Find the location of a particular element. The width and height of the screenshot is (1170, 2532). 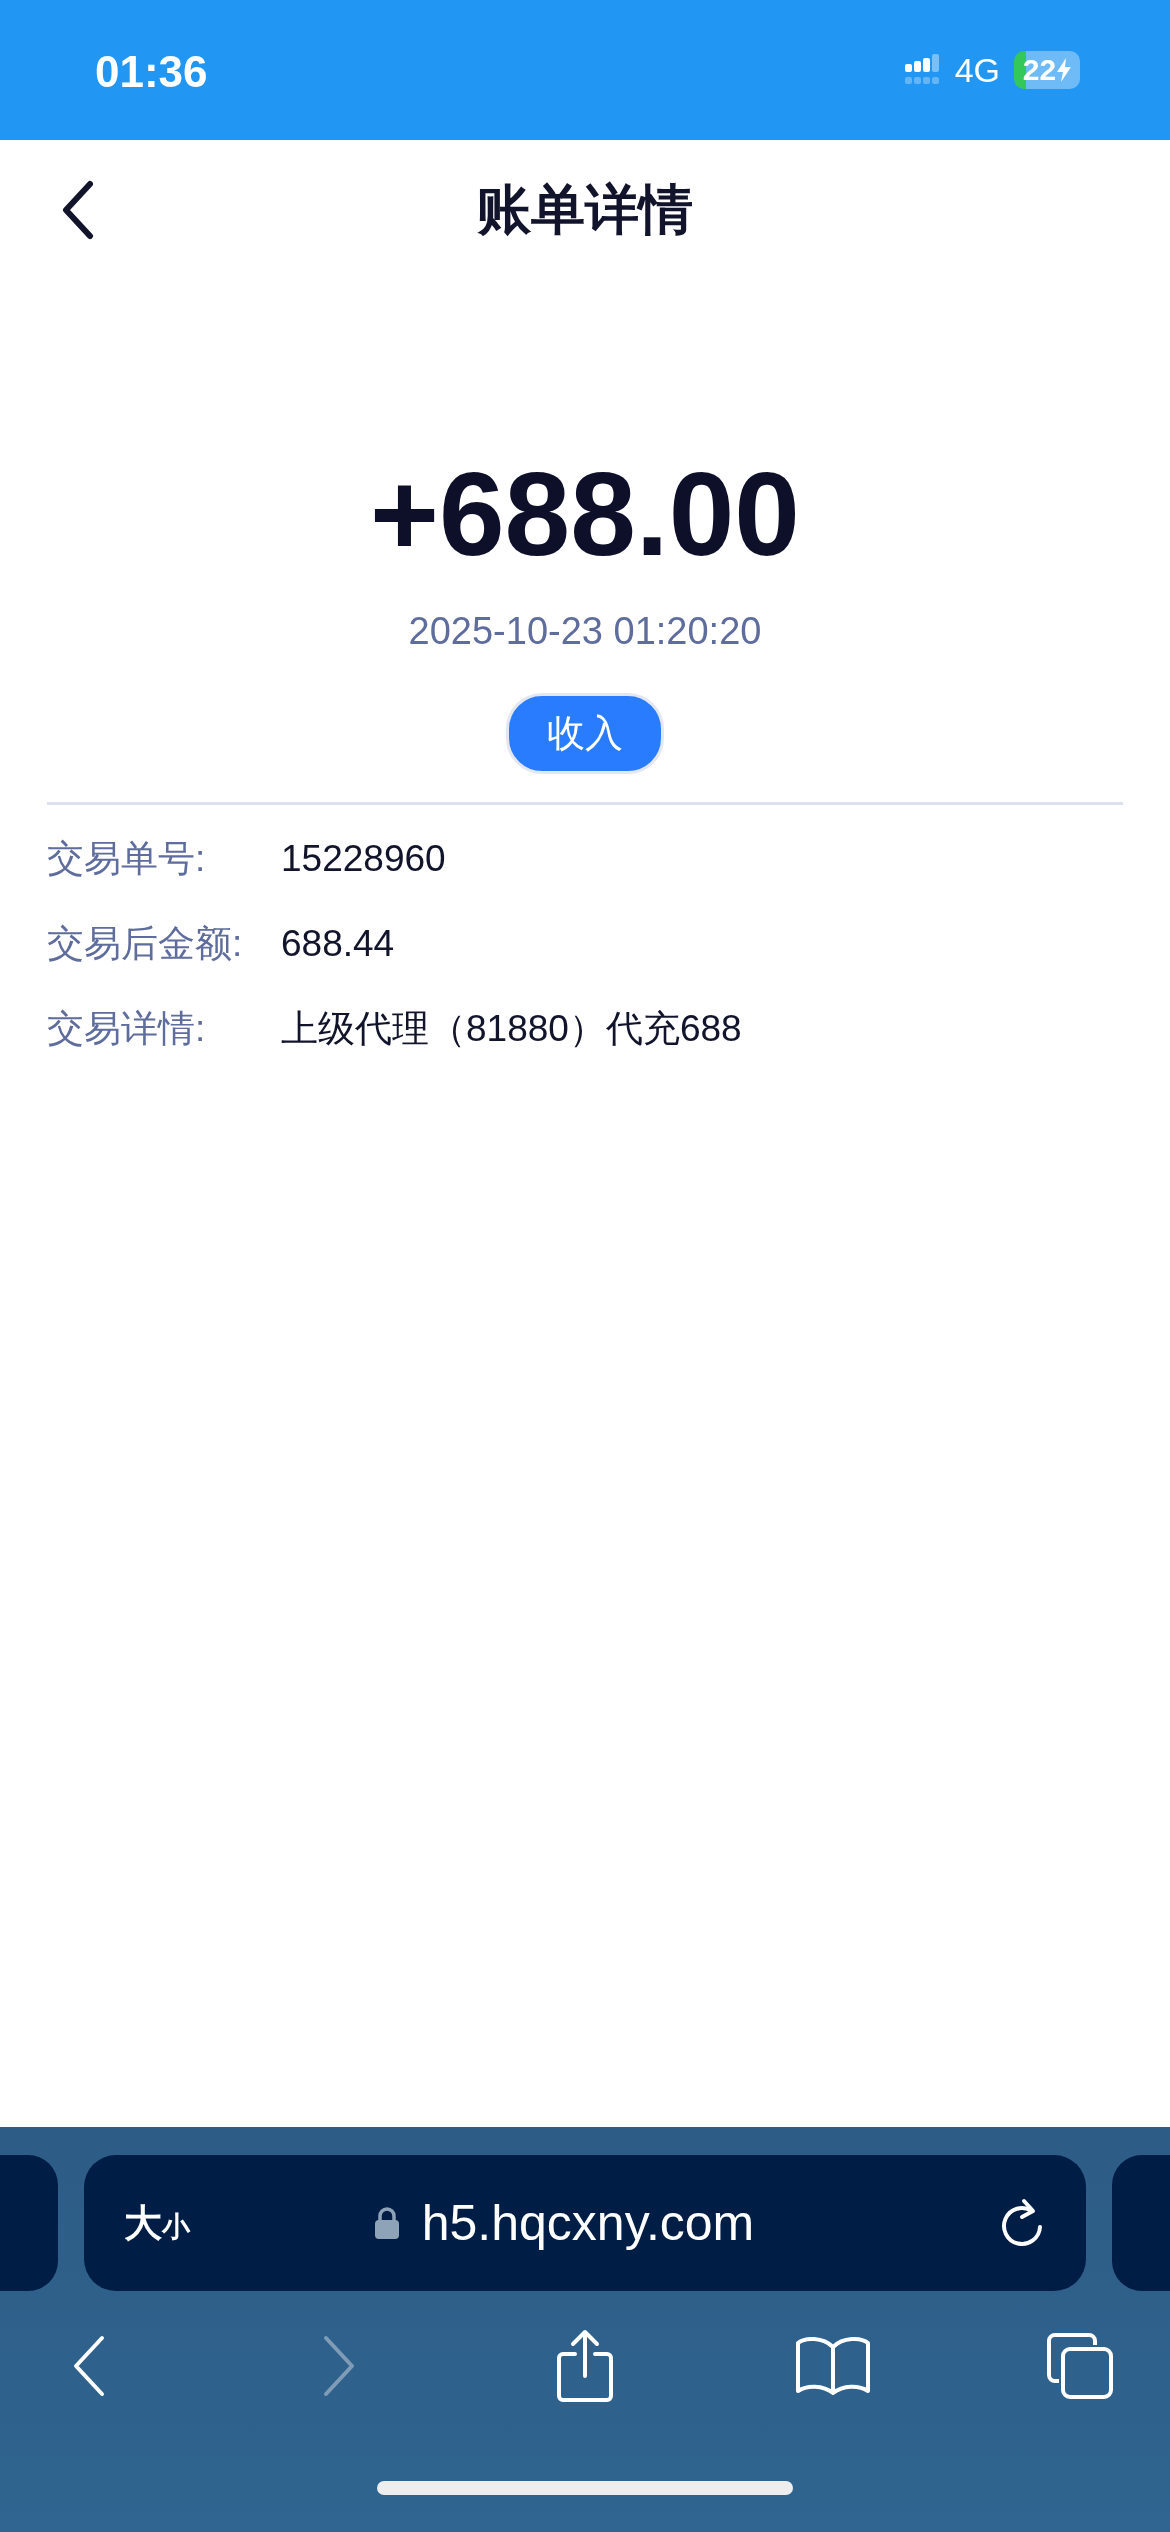

book-icon is located at coordinates (832, 2366).